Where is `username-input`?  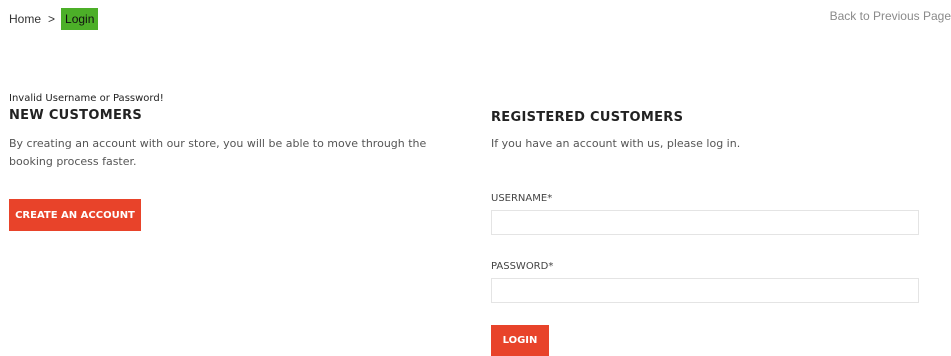
username-input is located at coordinates (705, 222).